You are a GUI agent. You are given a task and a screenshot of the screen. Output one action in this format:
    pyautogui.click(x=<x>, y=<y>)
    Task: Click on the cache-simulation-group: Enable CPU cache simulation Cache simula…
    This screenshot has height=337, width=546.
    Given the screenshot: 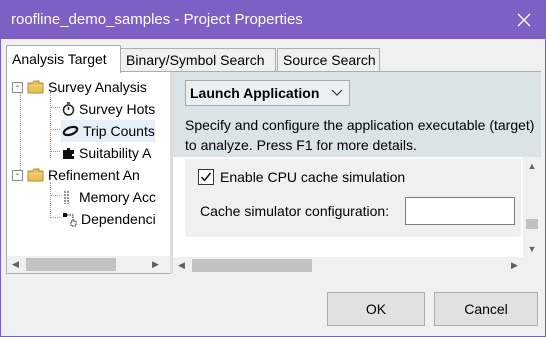 What is the action you would take?
    pyautogui.click(x=353, y=198)
    